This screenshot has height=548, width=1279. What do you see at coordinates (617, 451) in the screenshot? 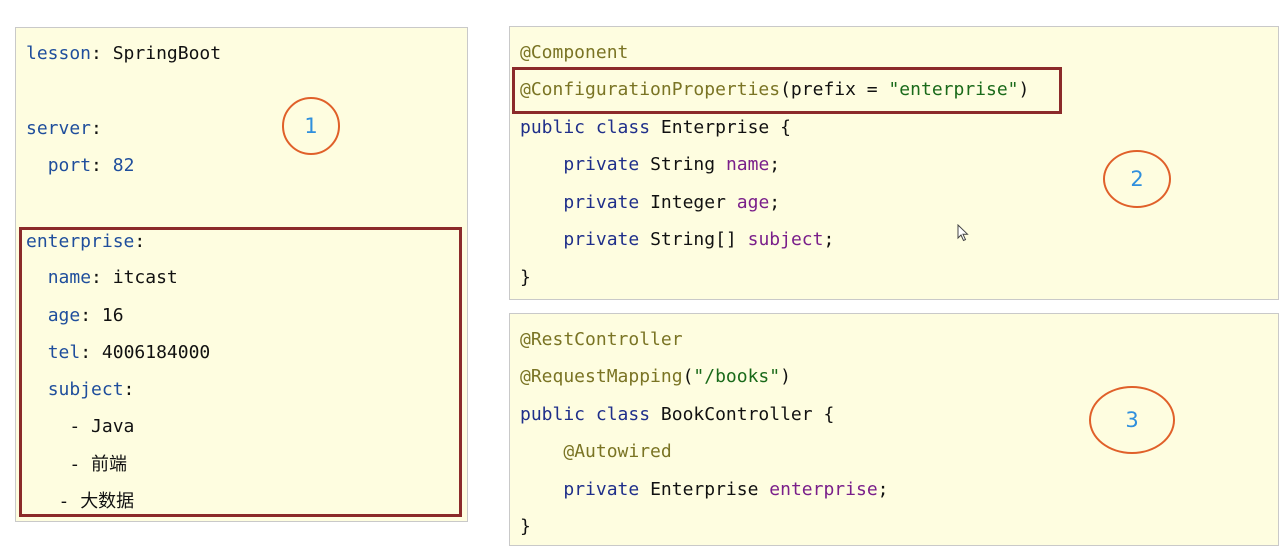
I see `code-line-autowired: @Autowired` at bounding box center [617, 451].